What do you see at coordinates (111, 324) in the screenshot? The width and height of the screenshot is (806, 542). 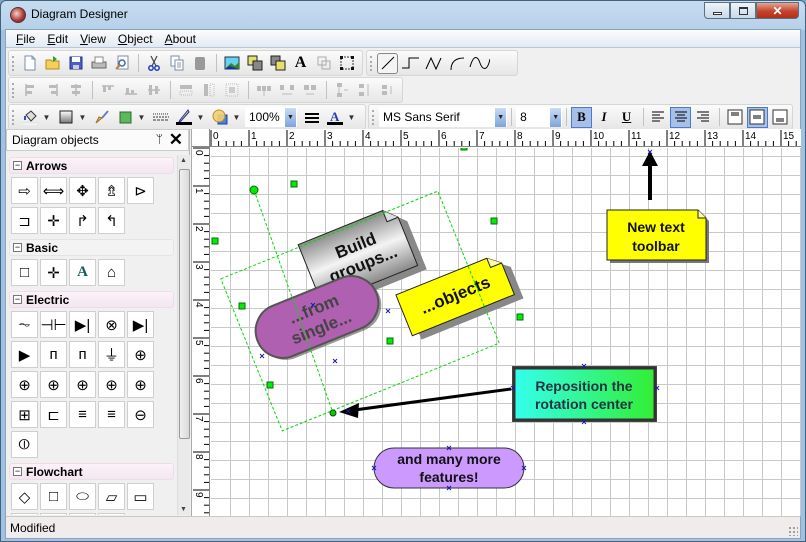 I see `palette-item-electric: ⊗` at bounding box center [111, 324].